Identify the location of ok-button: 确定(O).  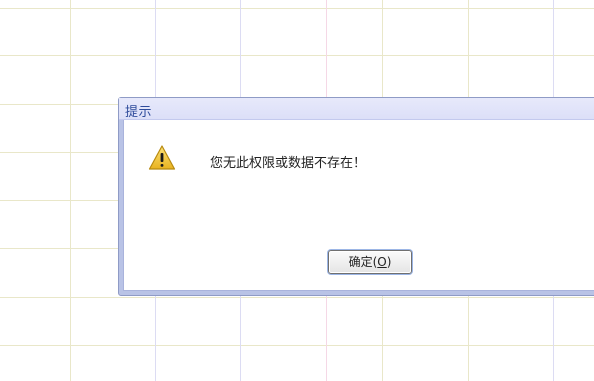
(370, 262).